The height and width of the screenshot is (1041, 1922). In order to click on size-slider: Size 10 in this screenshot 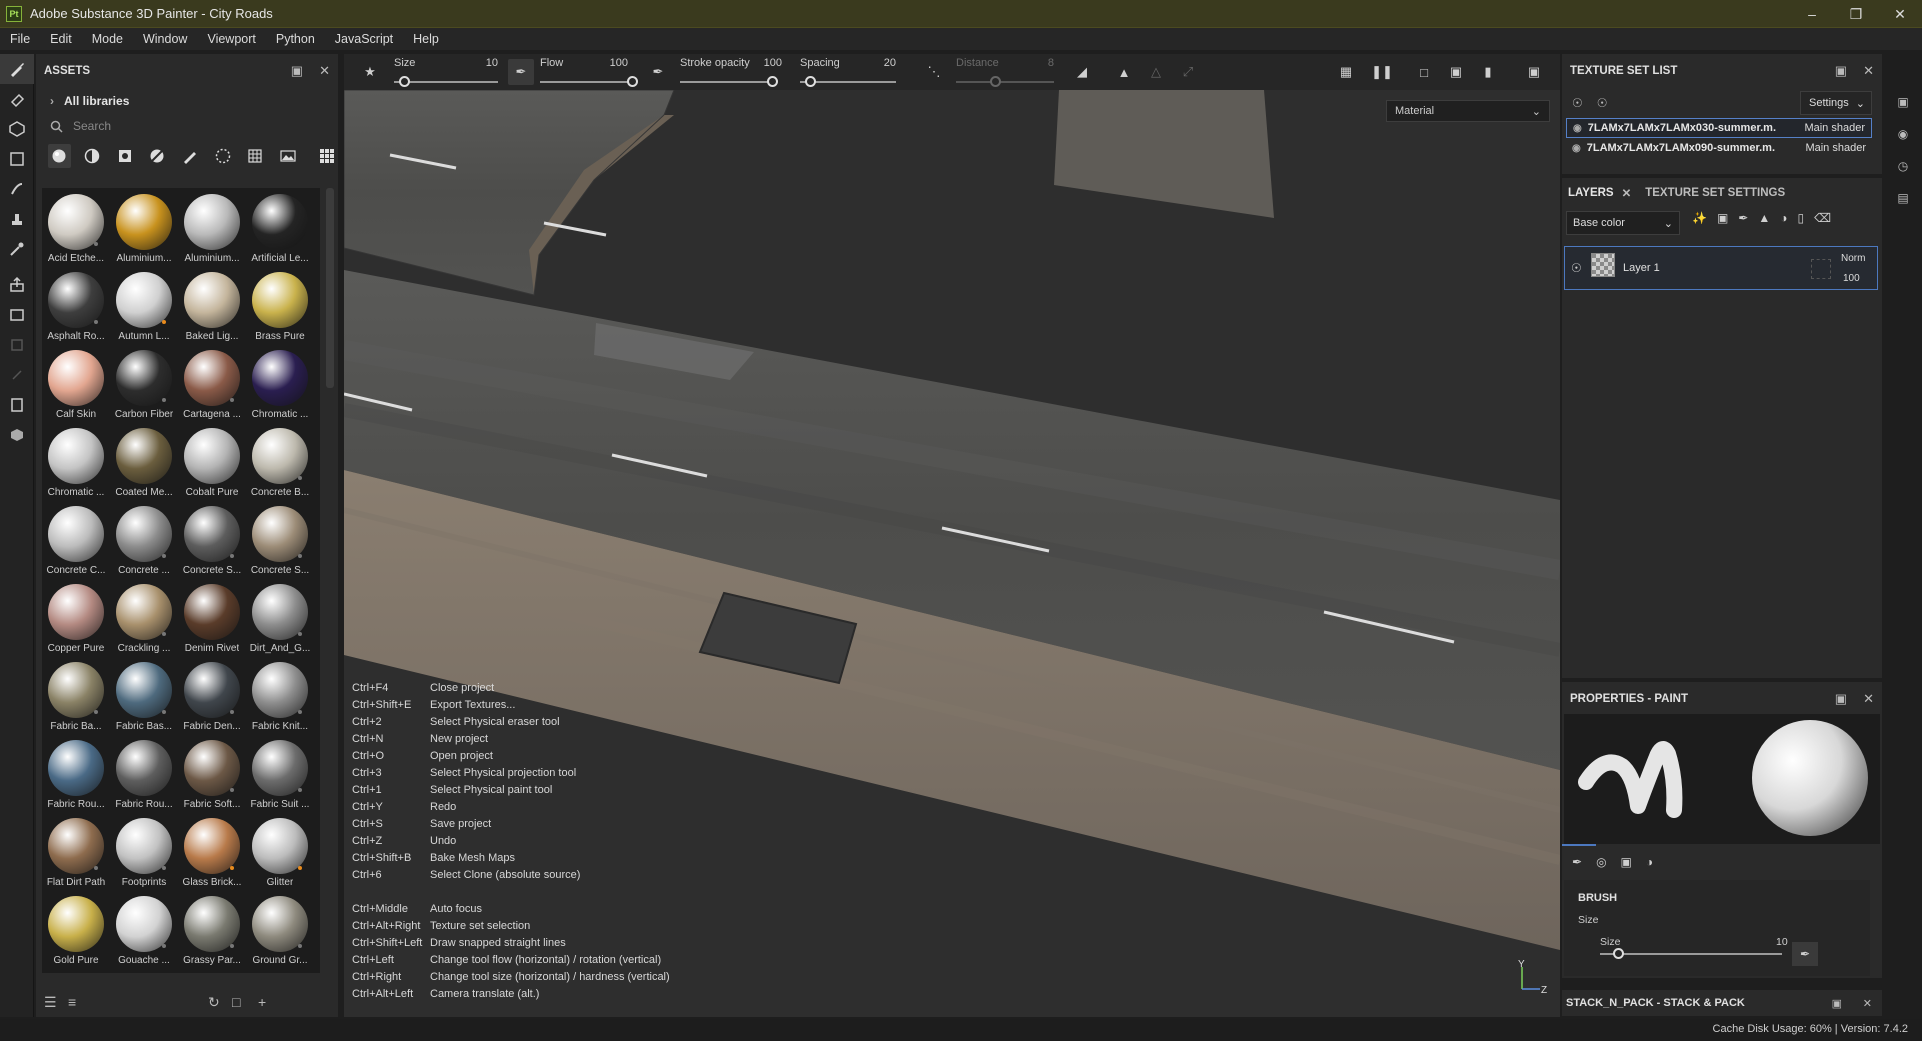, I will do `click(446, 72)`.